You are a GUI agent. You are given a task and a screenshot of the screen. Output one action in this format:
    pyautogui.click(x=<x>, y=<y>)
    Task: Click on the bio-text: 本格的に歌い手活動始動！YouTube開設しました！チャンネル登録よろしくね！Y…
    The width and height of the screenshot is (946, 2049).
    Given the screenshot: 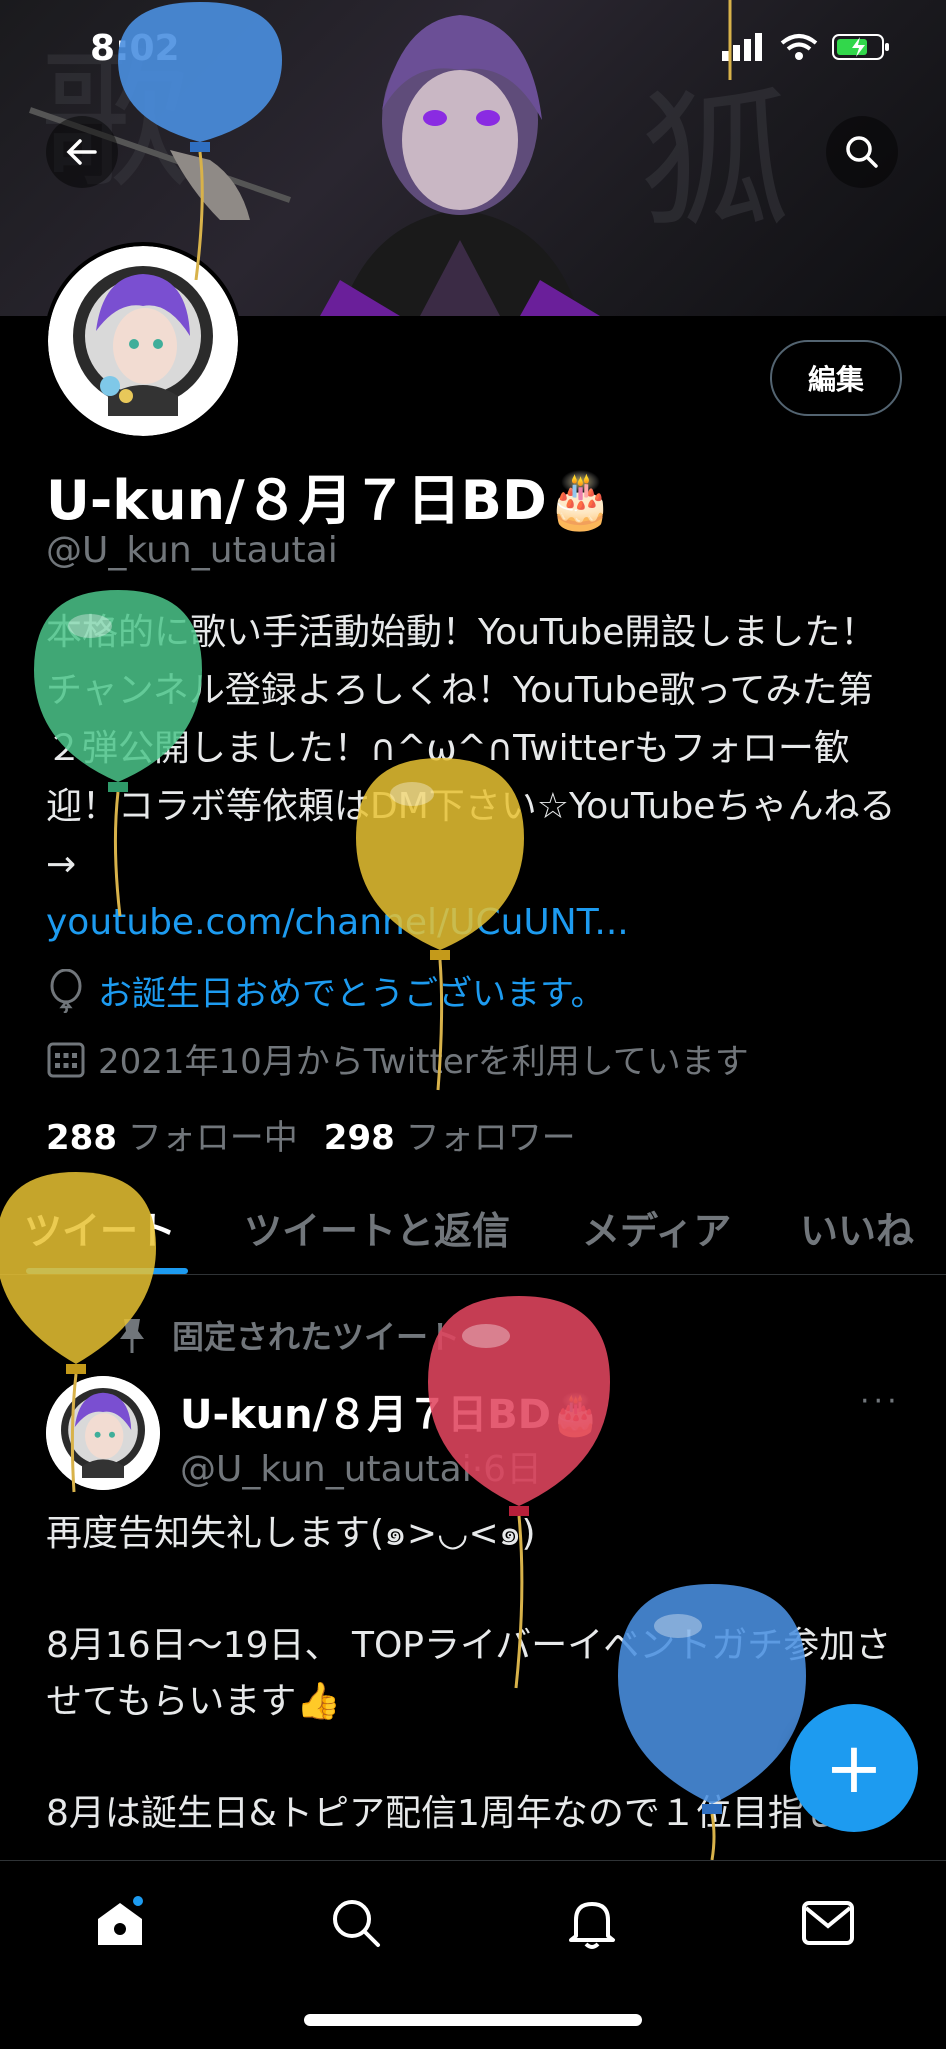 What is the action you would take?
    pyautogui.click(x=471, y=748)
    